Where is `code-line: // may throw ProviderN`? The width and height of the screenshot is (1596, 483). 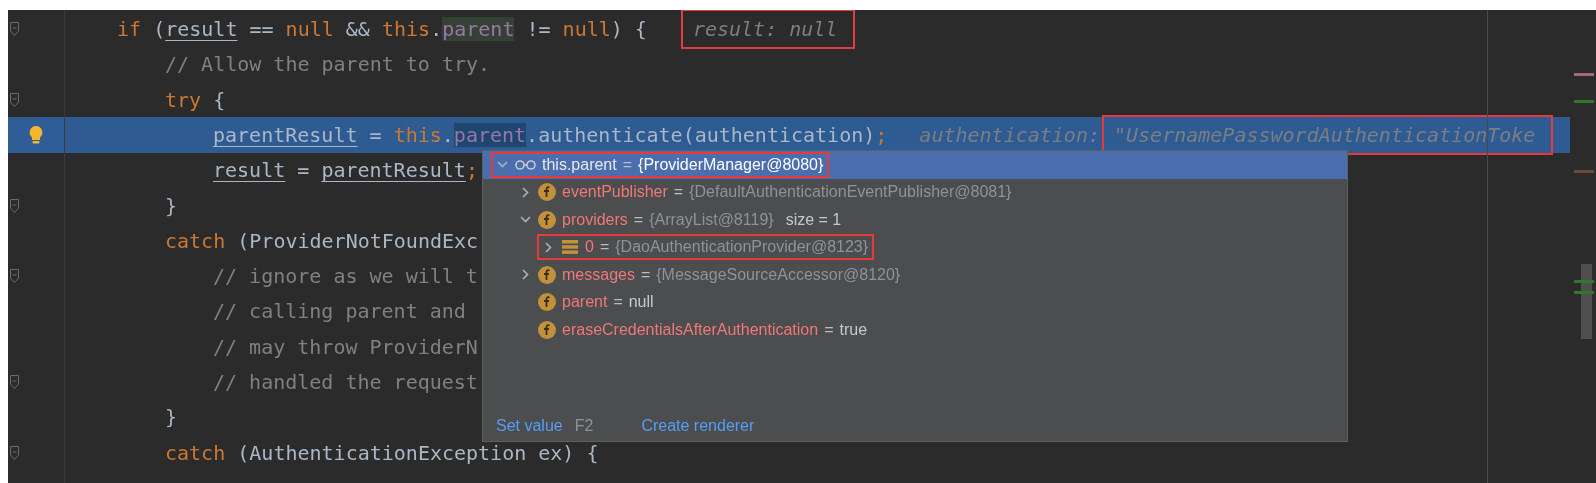
code-line: // may throw ProviderN is located at coordinates (345, 346).